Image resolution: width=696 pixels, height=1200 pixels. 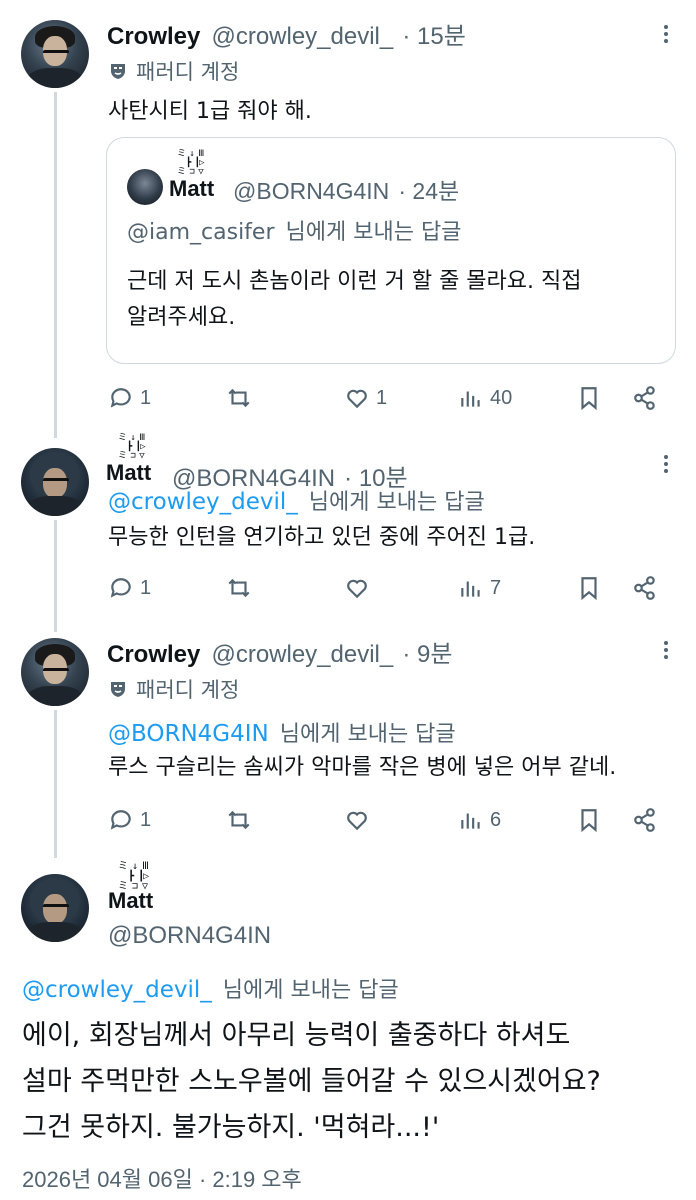 What do you see at coordinates (433, 36) in the screenshot?
I see `post-time: · 15분` at bounding box center [433, 36].